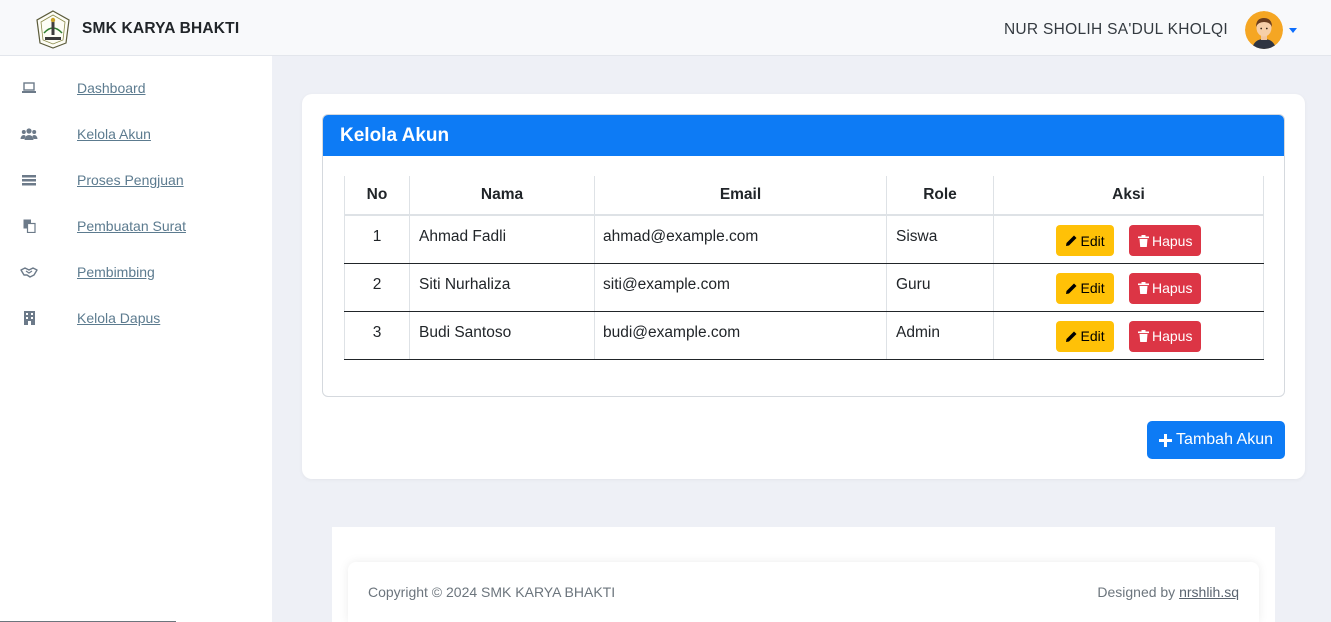  Describe the element at coordinates (111, 88) in the screenshot. I see `sidebar-item-label: Dashboard` at that location.